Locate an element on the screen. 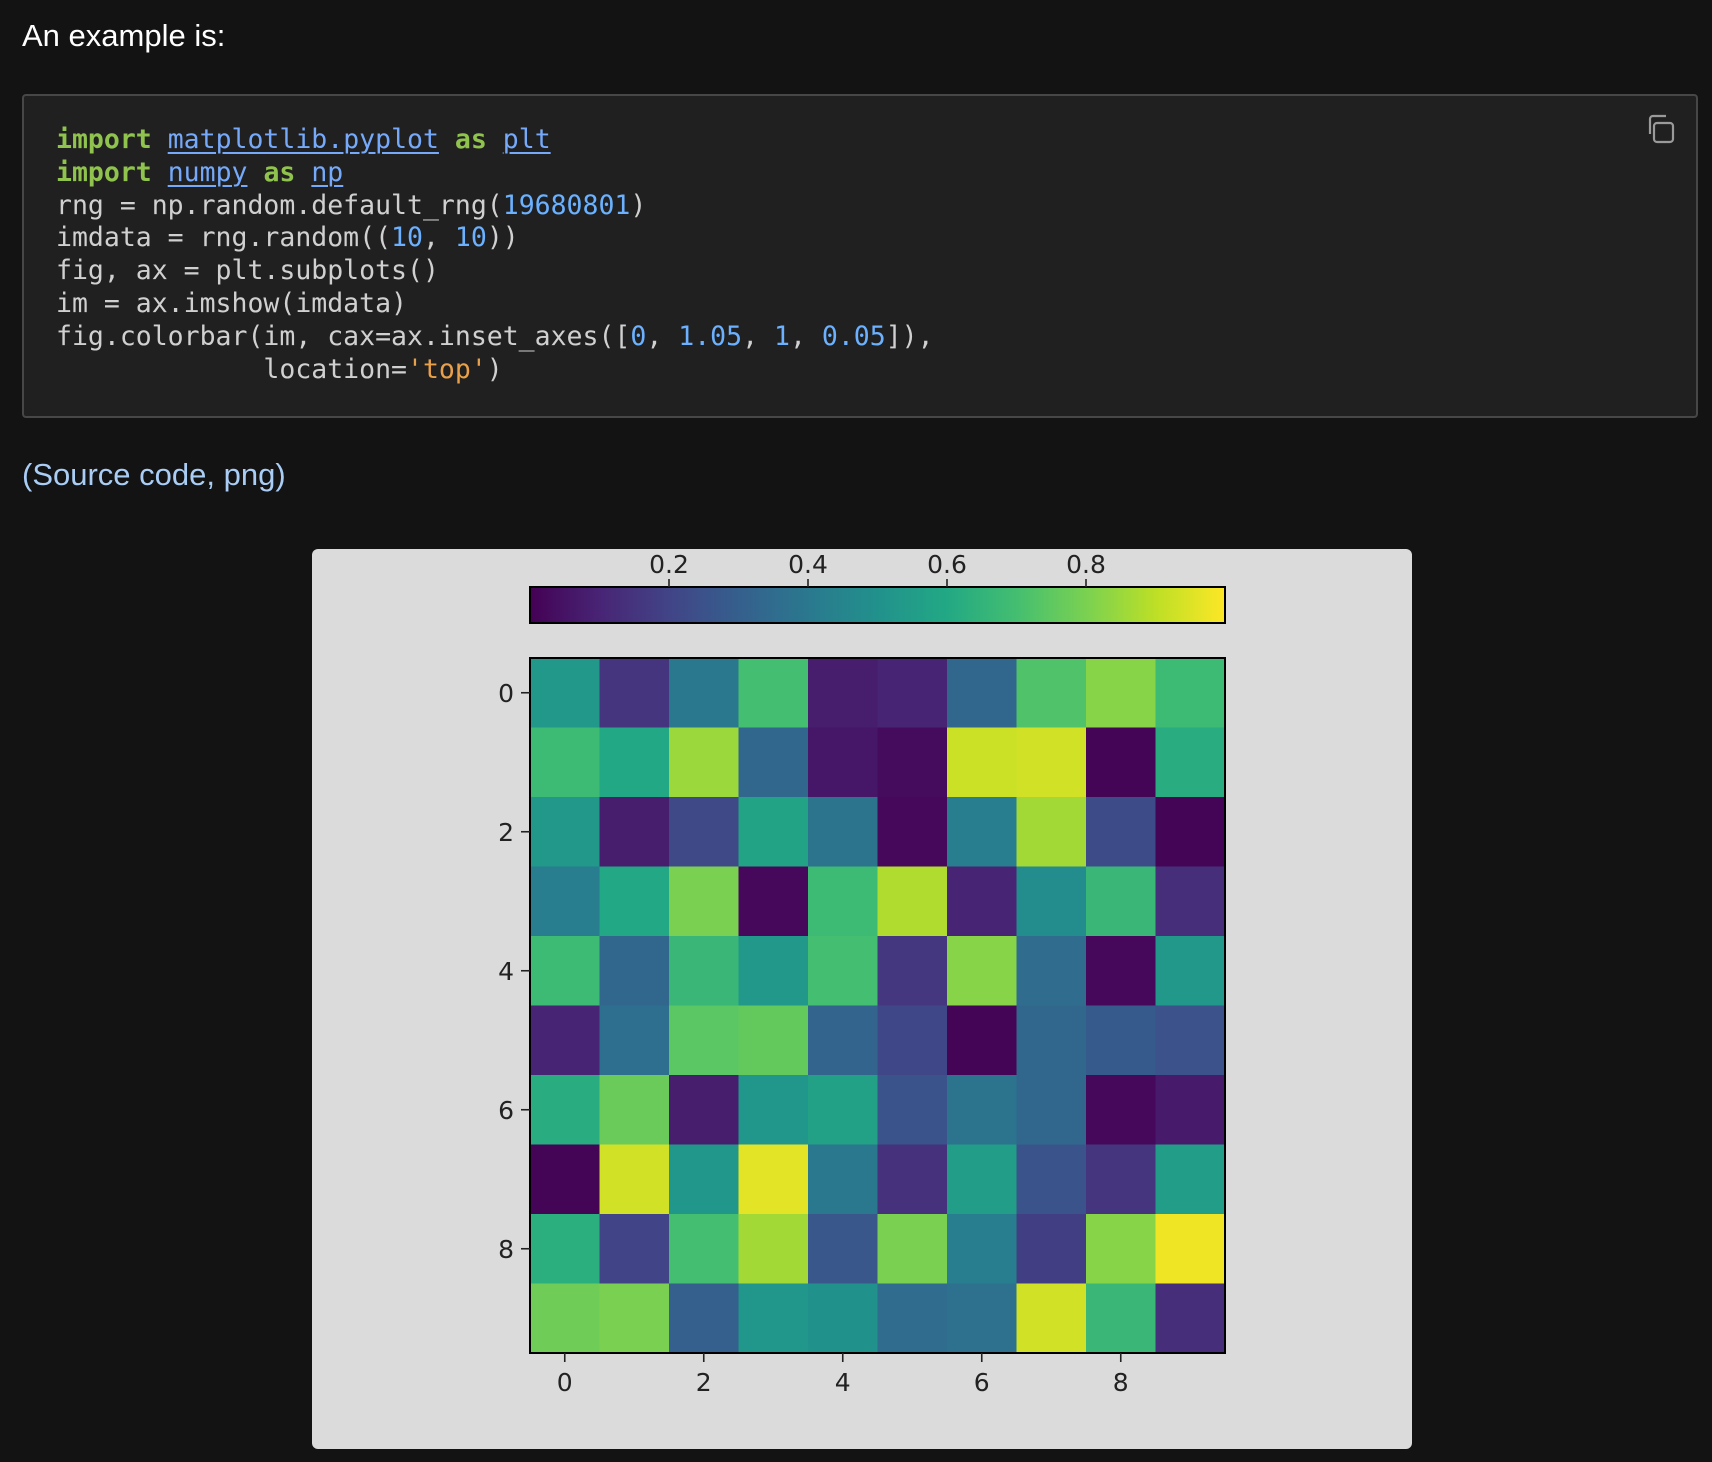 The width and height of the screenshot is (1712, 1462). x-tick-label: 2 is located at coordinates (704, 1382).